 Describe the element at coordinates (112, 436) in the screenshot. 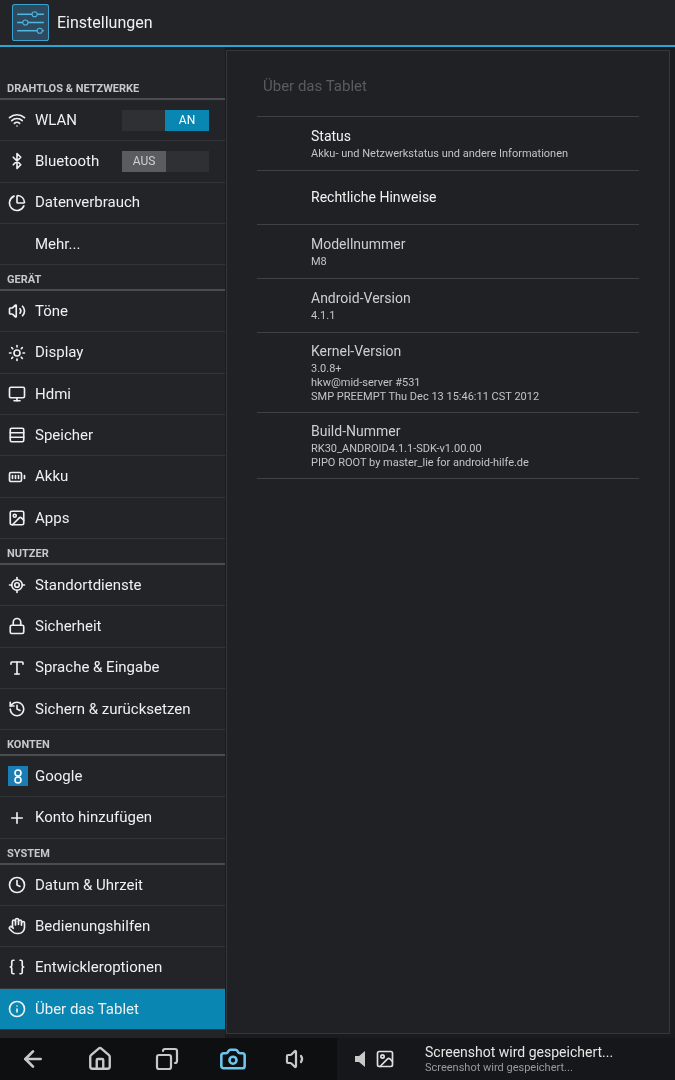

I see `sidebar-item: Speicher` at that location.